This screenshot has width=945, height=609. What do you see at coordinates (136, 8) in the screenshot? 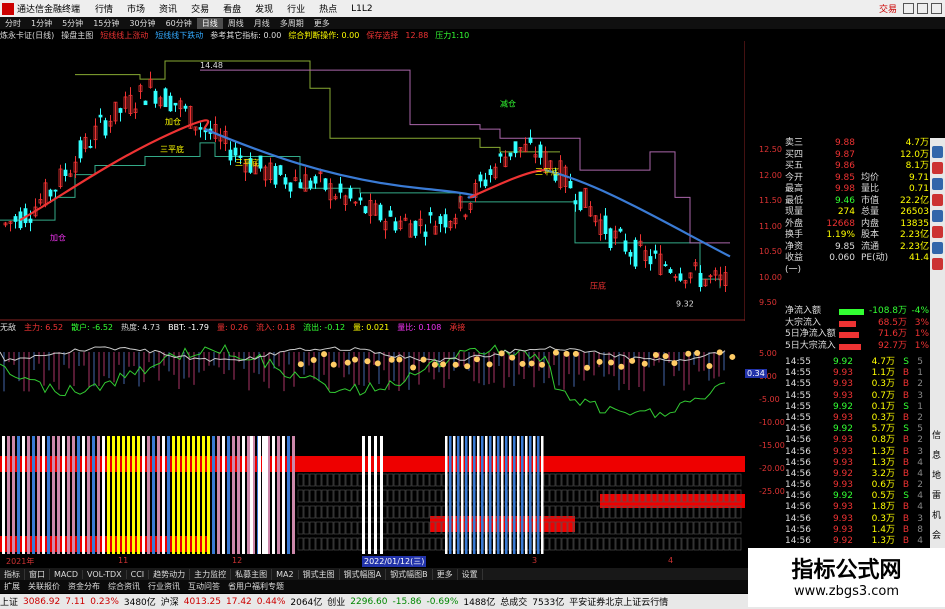
I see `menu-item: 市场` at bounding box center [136, 8].